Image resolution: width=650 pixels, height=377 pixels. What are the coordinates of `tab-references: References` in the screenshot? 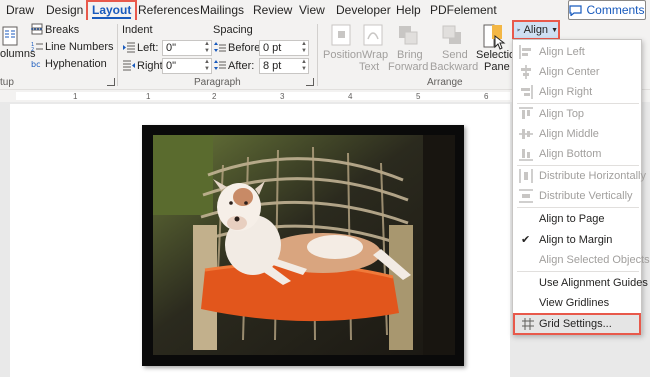 It's located at (168, 10).